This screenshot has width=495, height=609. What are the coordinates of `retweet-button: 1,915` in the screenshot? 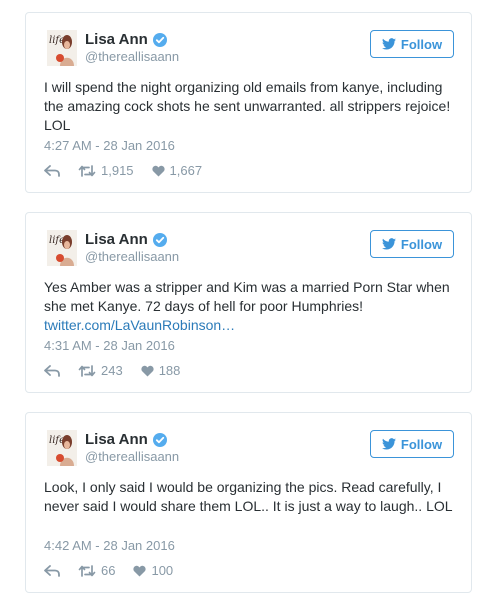 It's located at (106, 170).